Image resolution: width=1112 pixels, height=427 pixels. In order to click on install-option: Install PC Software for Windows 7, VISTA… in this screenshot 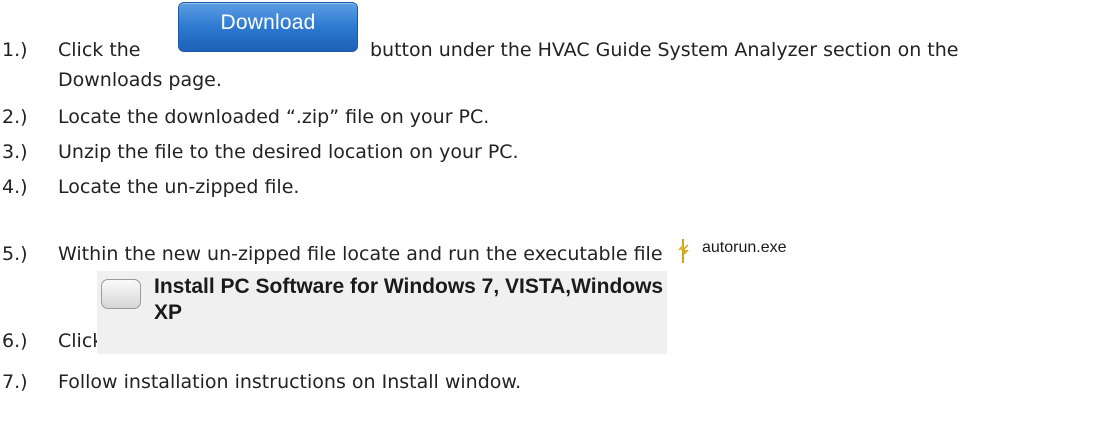, I will do `click(382, 312)`.